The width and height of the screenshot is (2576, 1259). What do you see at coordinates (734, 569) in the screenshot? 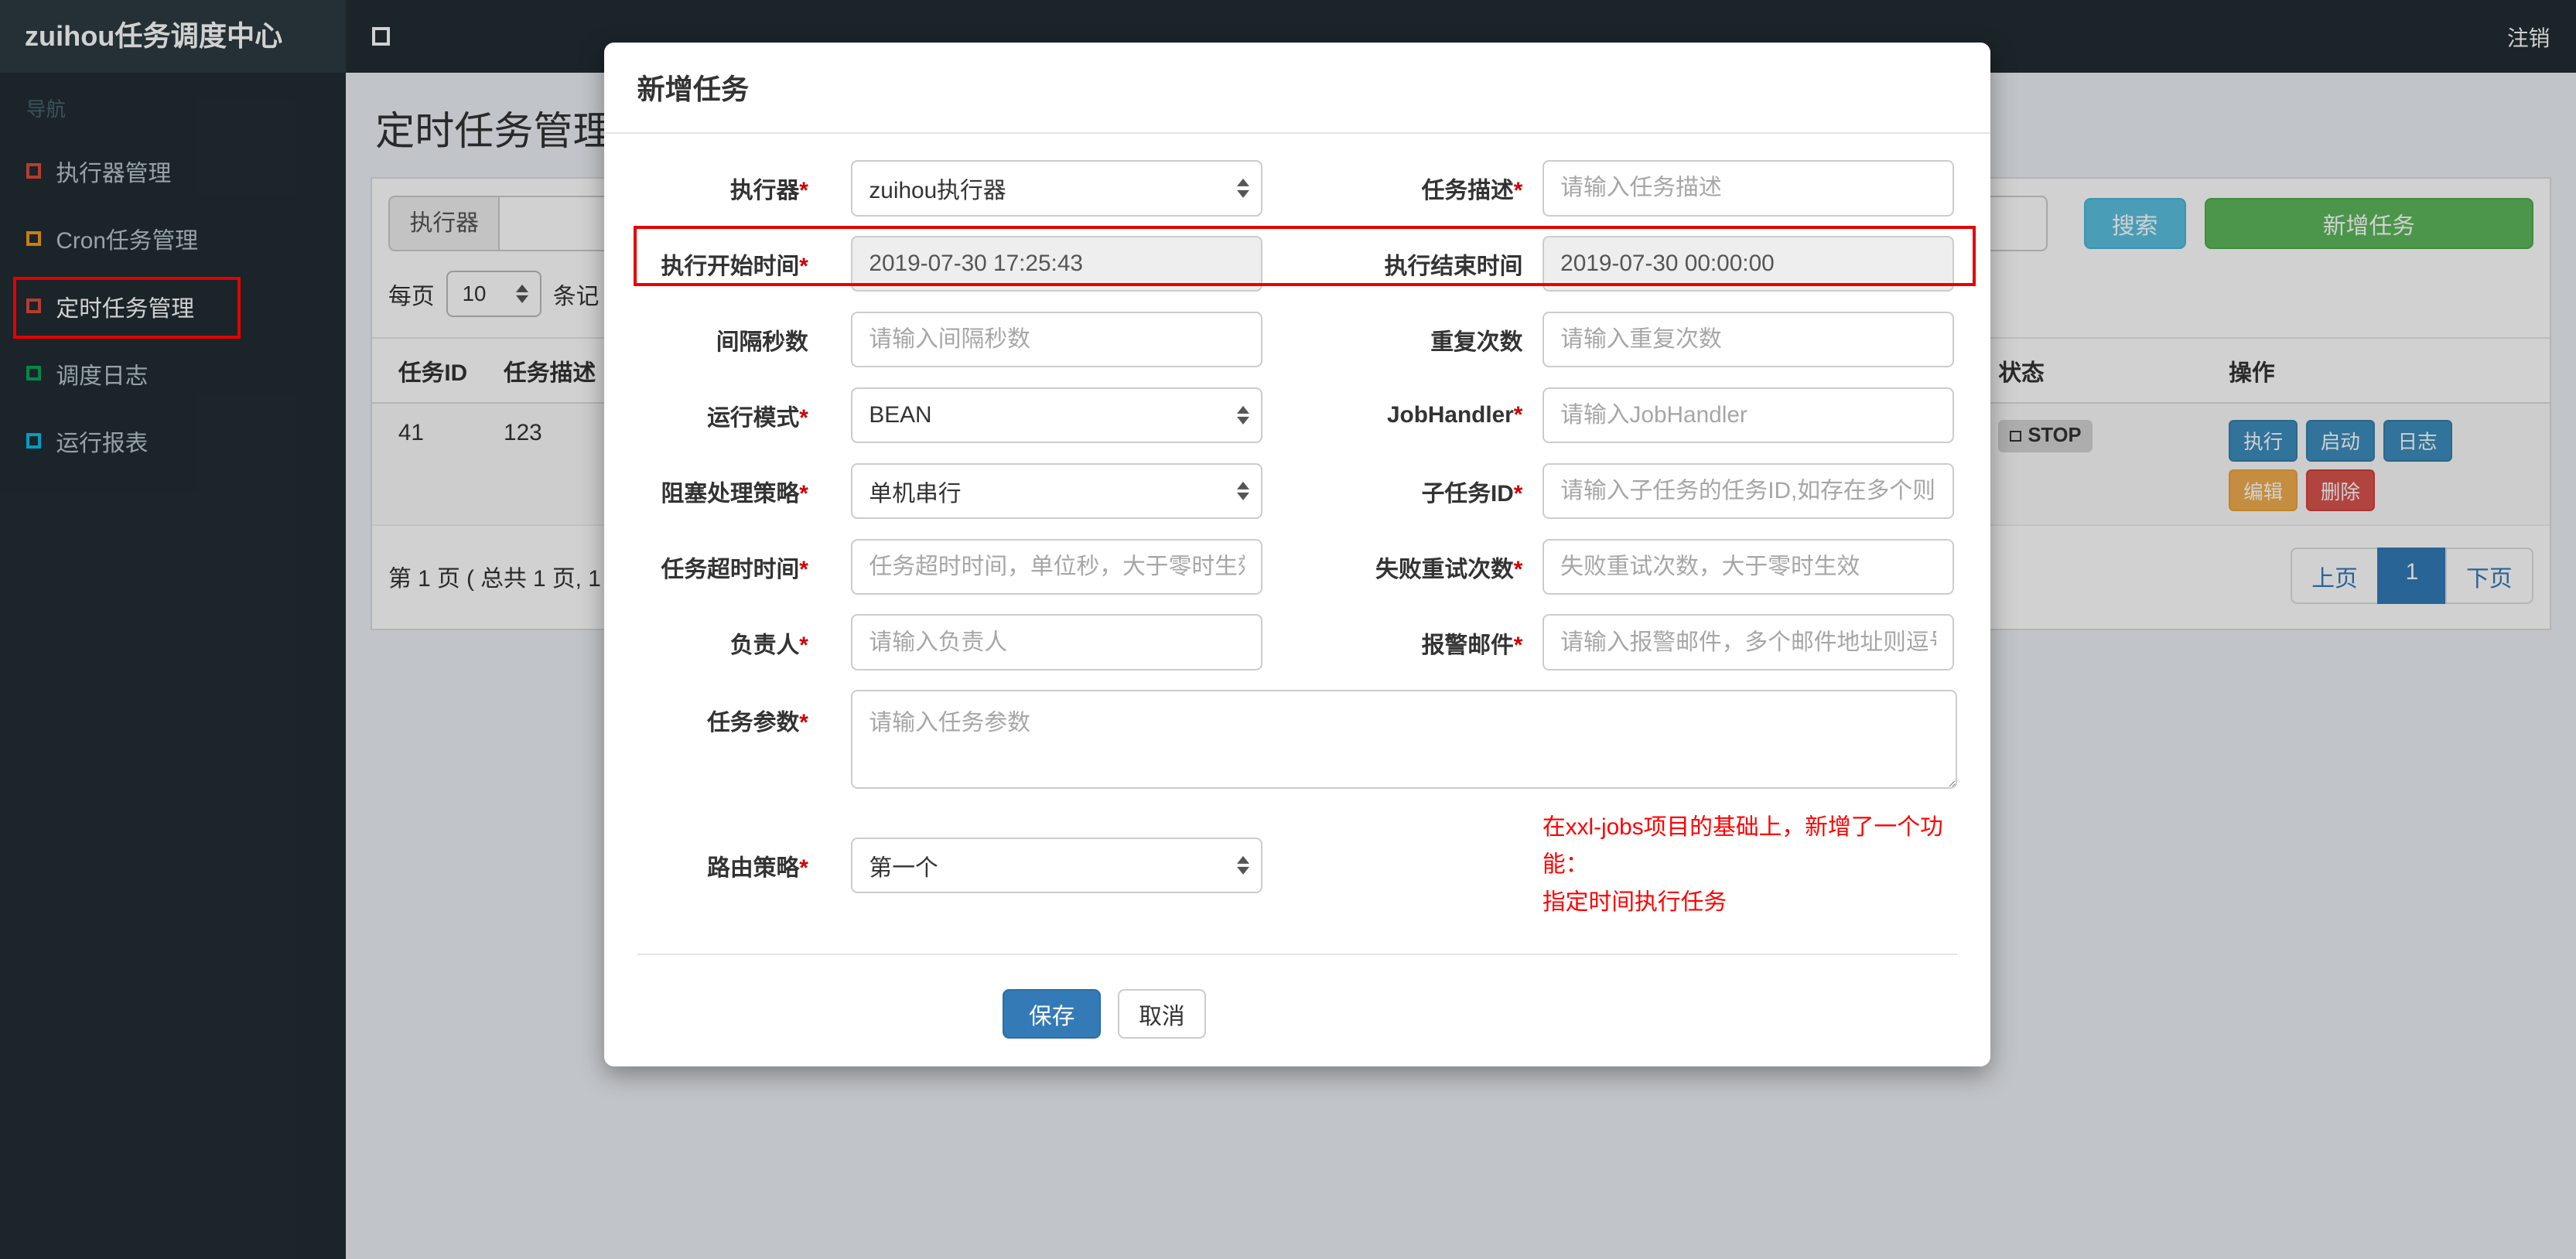
I see `timeout-label: 任务超时时间*` at bounding box center [734, 569].